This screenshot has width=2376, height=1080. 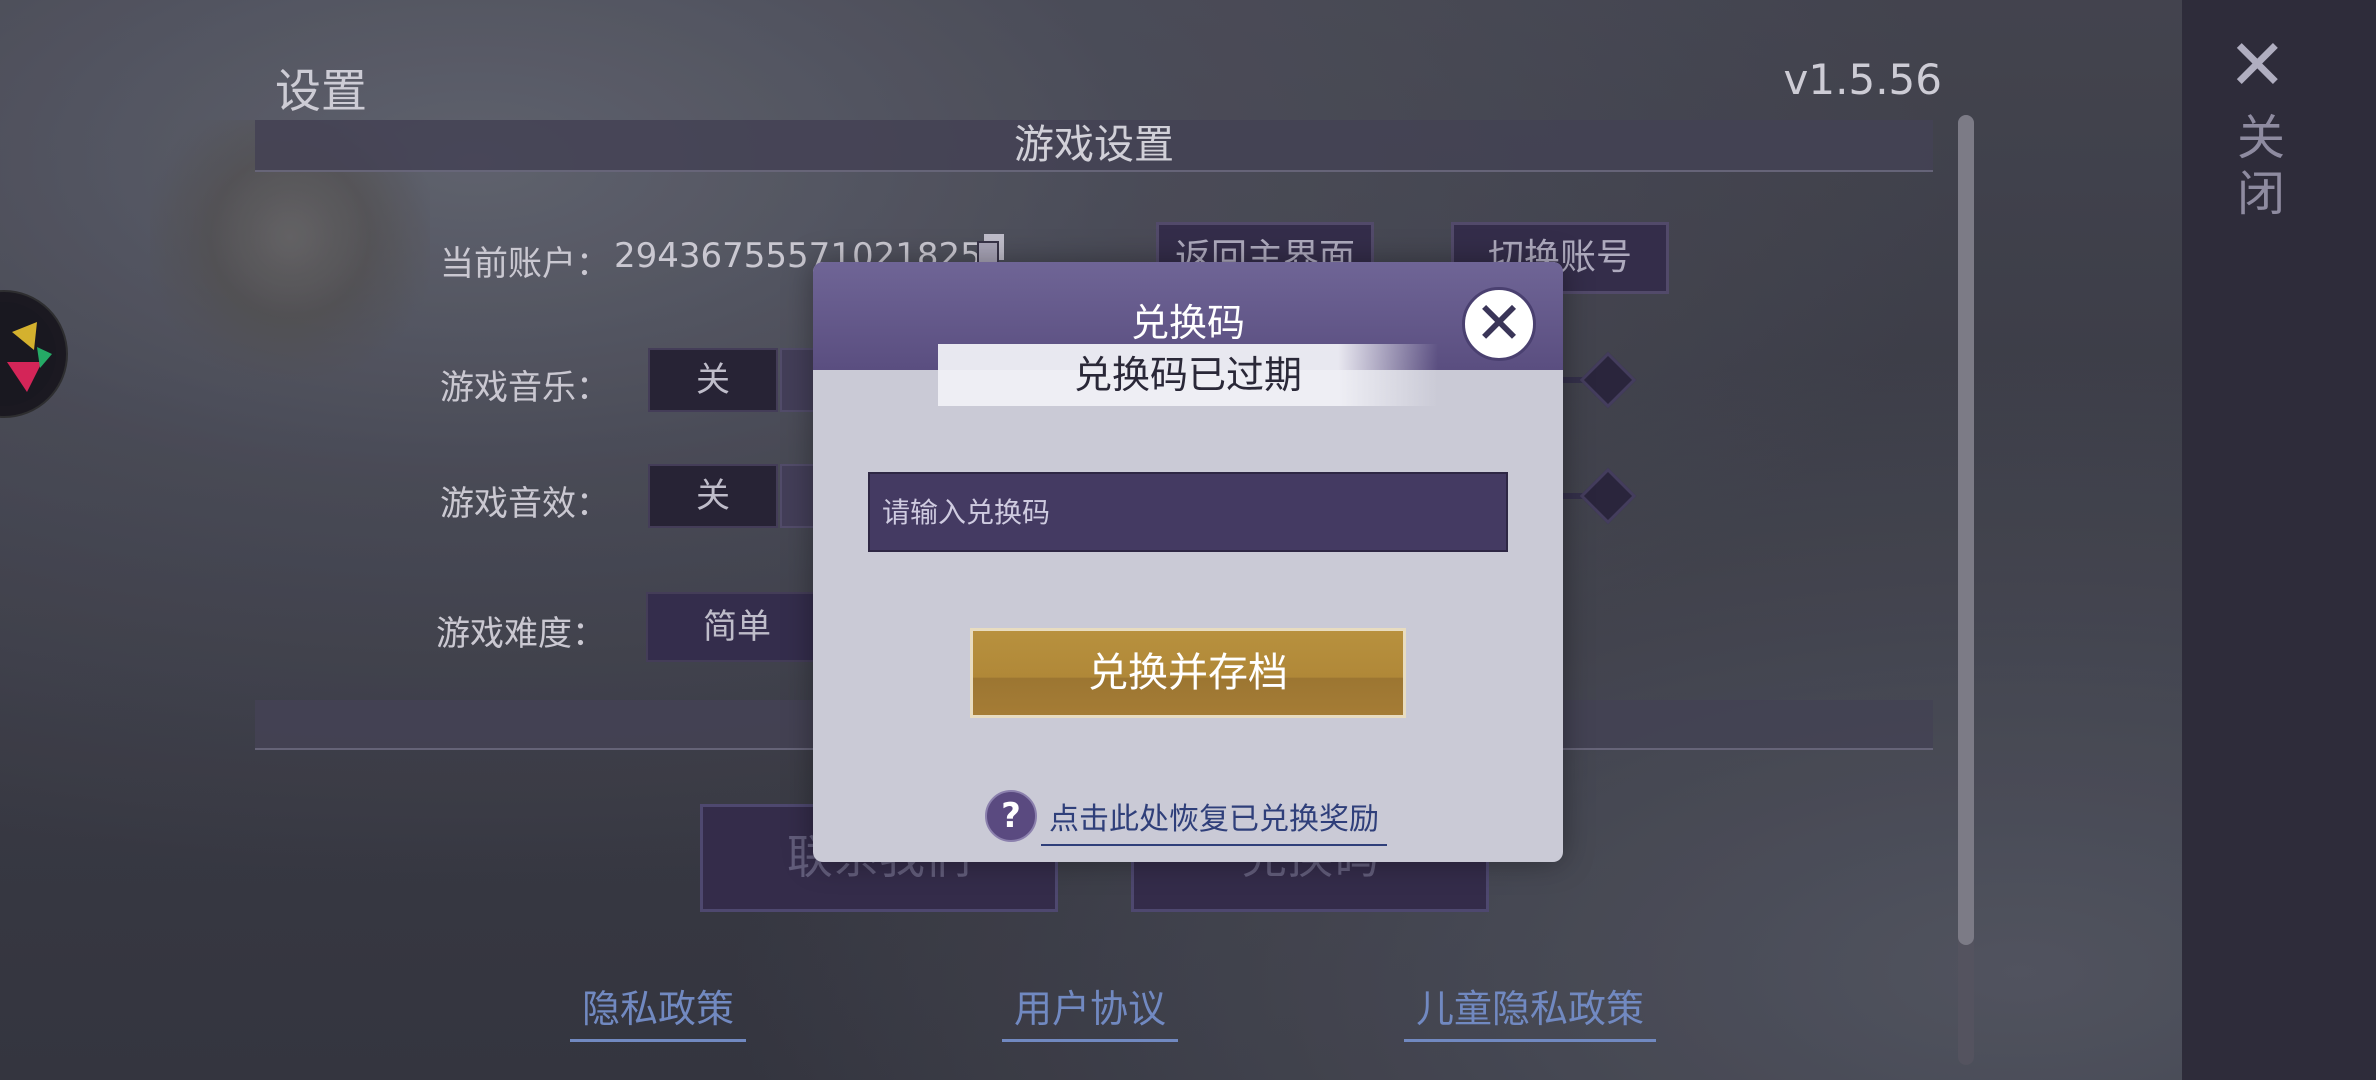 I want to click on redeem-and-save-button: 兑换并存档, so click(x=1188, y=673).